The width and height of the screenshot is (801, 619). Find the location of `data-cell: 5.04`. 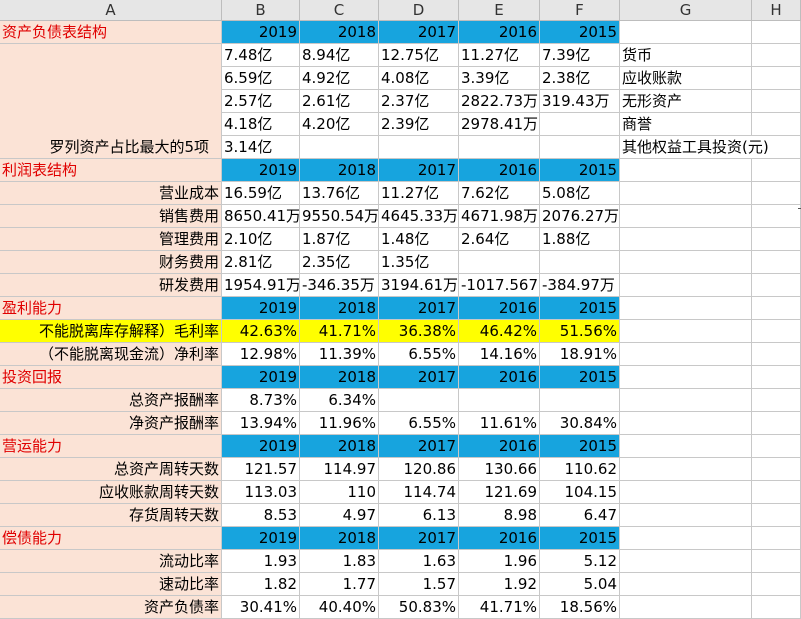

data-cell: 5.04 is located at coordinates (580, 584).